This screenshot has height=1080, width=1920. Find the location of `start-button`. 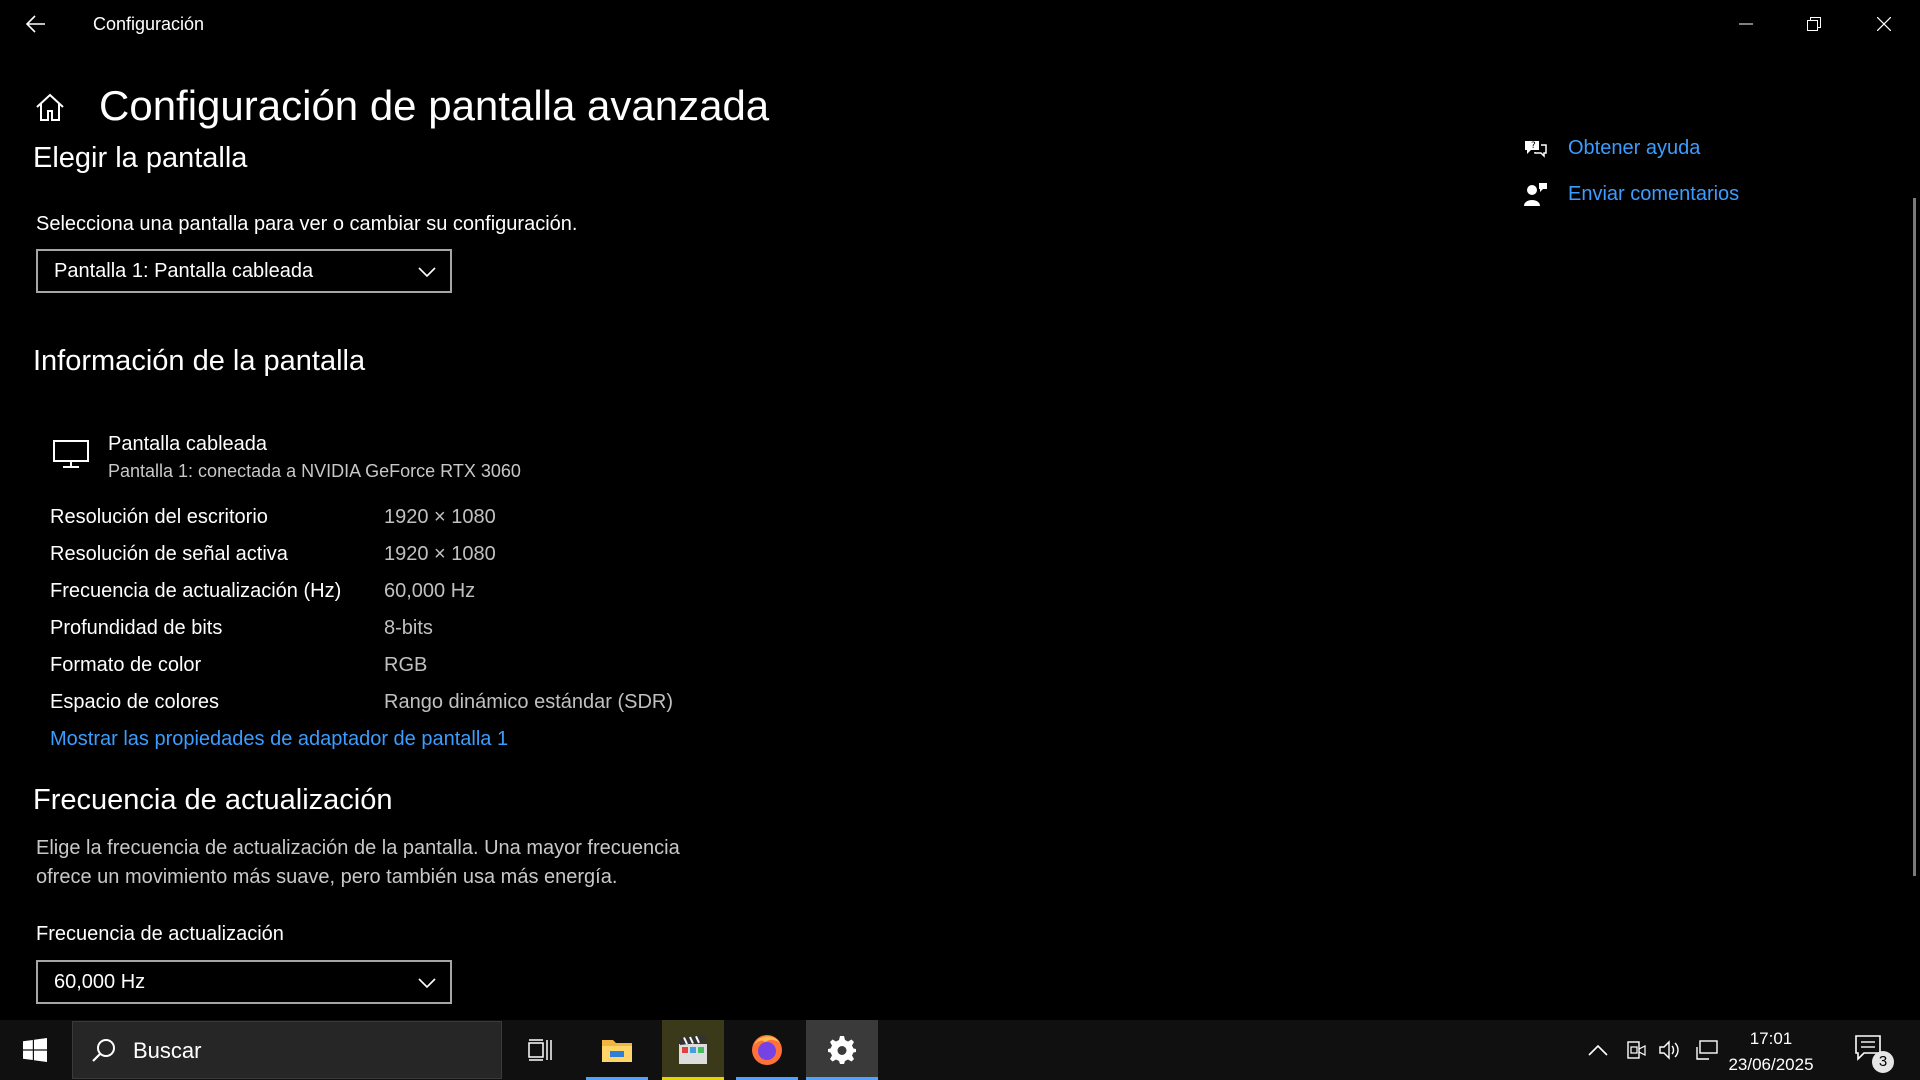

start-button is located at coordinates (35, 1050).